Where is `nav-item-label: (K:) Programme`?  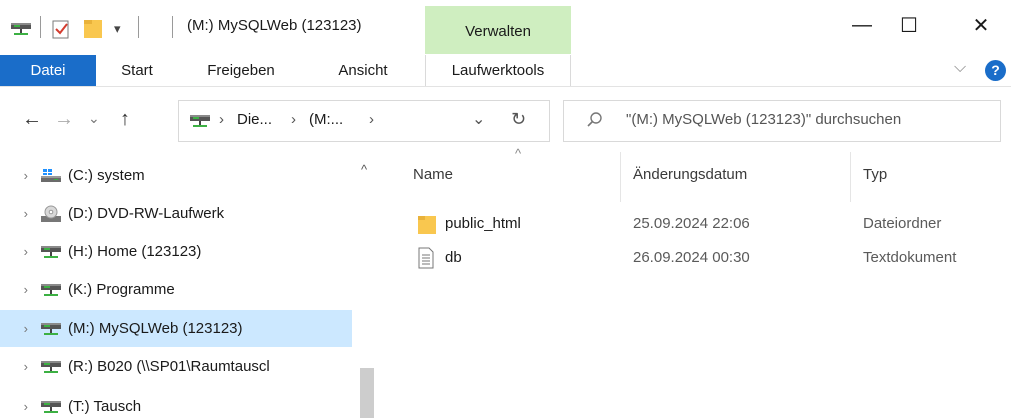 nav-item-label: (K:) Programme is located at coordinates (121, 289).